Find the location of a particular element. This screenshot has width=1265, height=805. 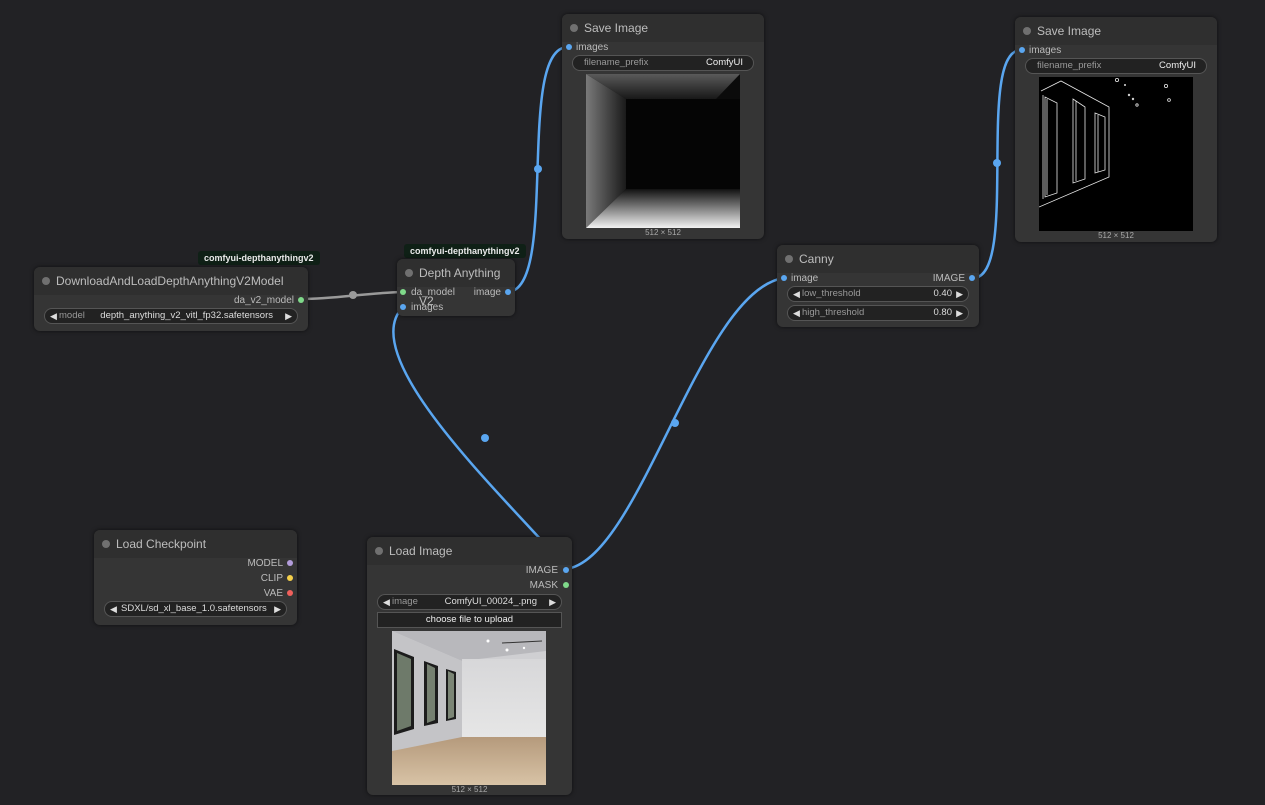

canny-preview-image is located at coordinates (1116, 154).